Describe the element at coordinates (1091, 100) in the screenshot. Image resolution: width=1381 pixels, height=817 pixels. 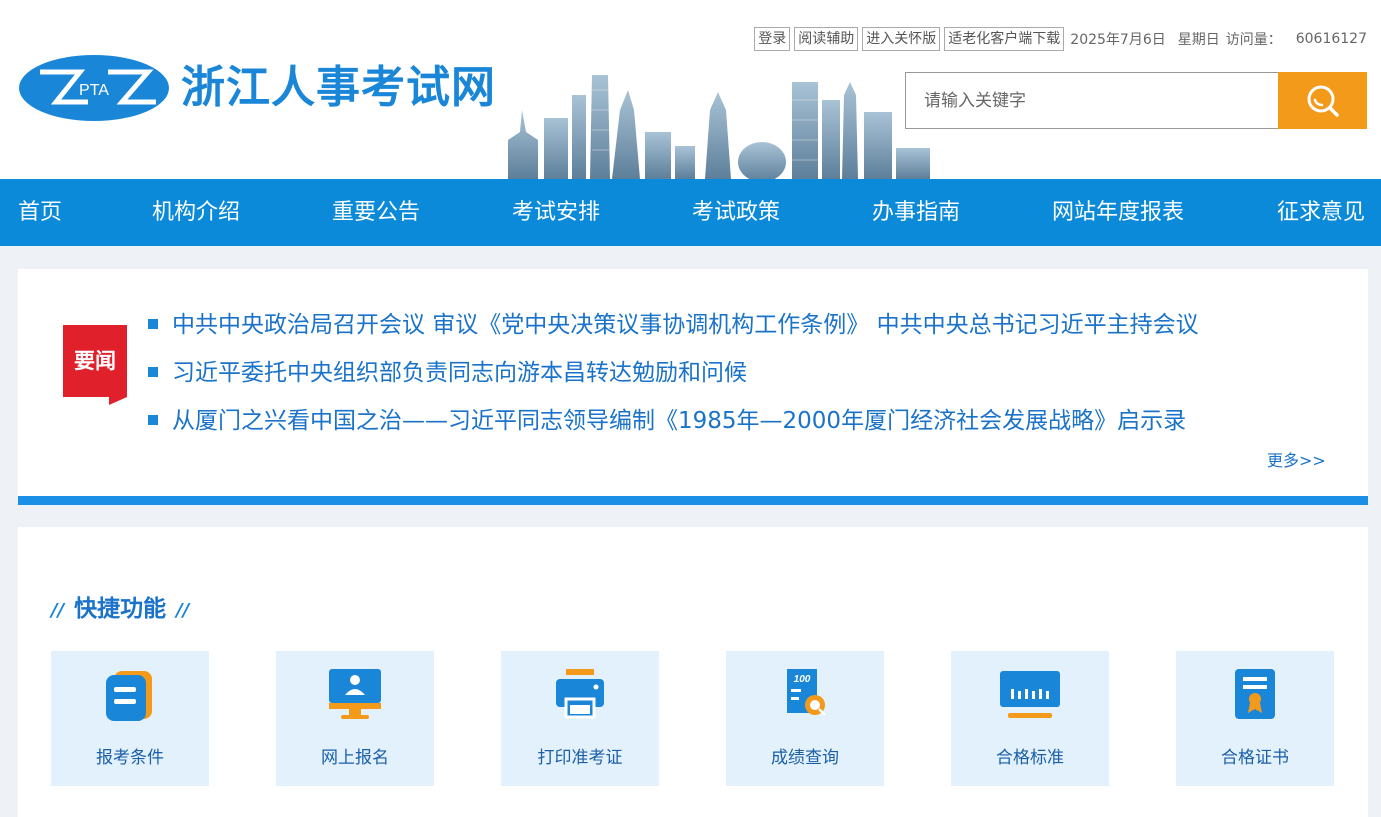
I see `search-input` at that location.